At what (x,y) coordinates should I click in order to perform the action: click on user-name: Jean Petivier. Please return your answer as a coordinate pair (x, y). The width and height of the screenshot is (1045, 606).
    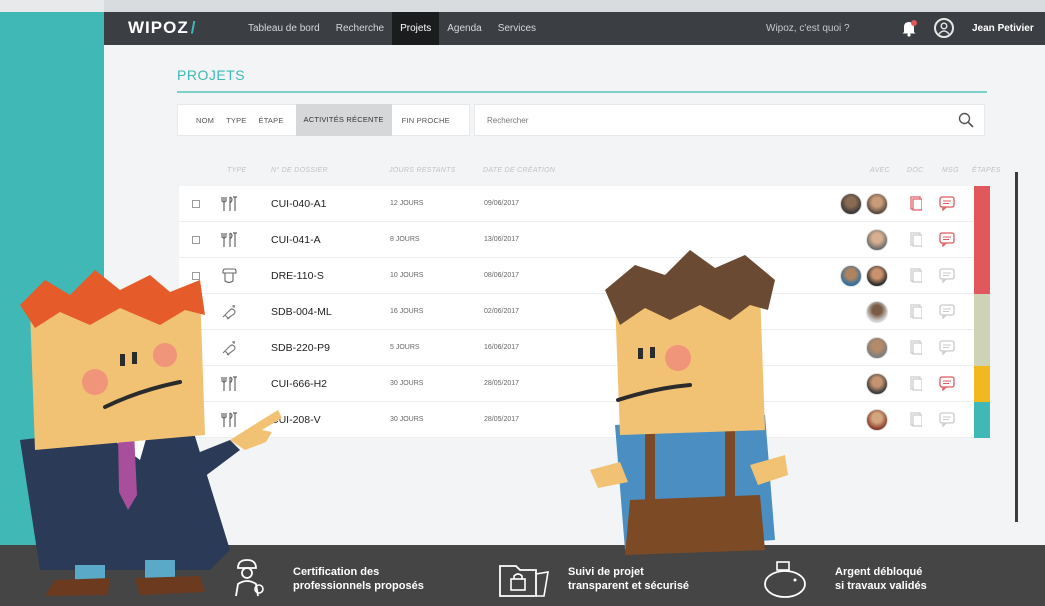
    Looking at the image, I should click on (1003, 28).